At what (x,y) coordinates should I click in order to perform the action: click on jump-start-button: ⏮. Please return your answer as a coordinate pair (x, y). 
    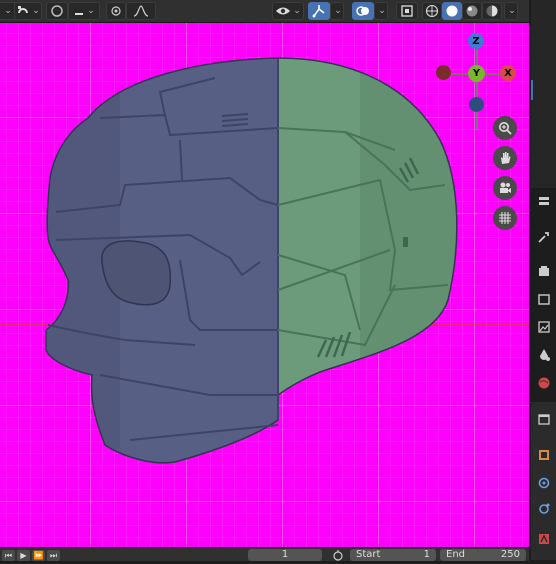
    Looking at the image, I should click on (8, 555).